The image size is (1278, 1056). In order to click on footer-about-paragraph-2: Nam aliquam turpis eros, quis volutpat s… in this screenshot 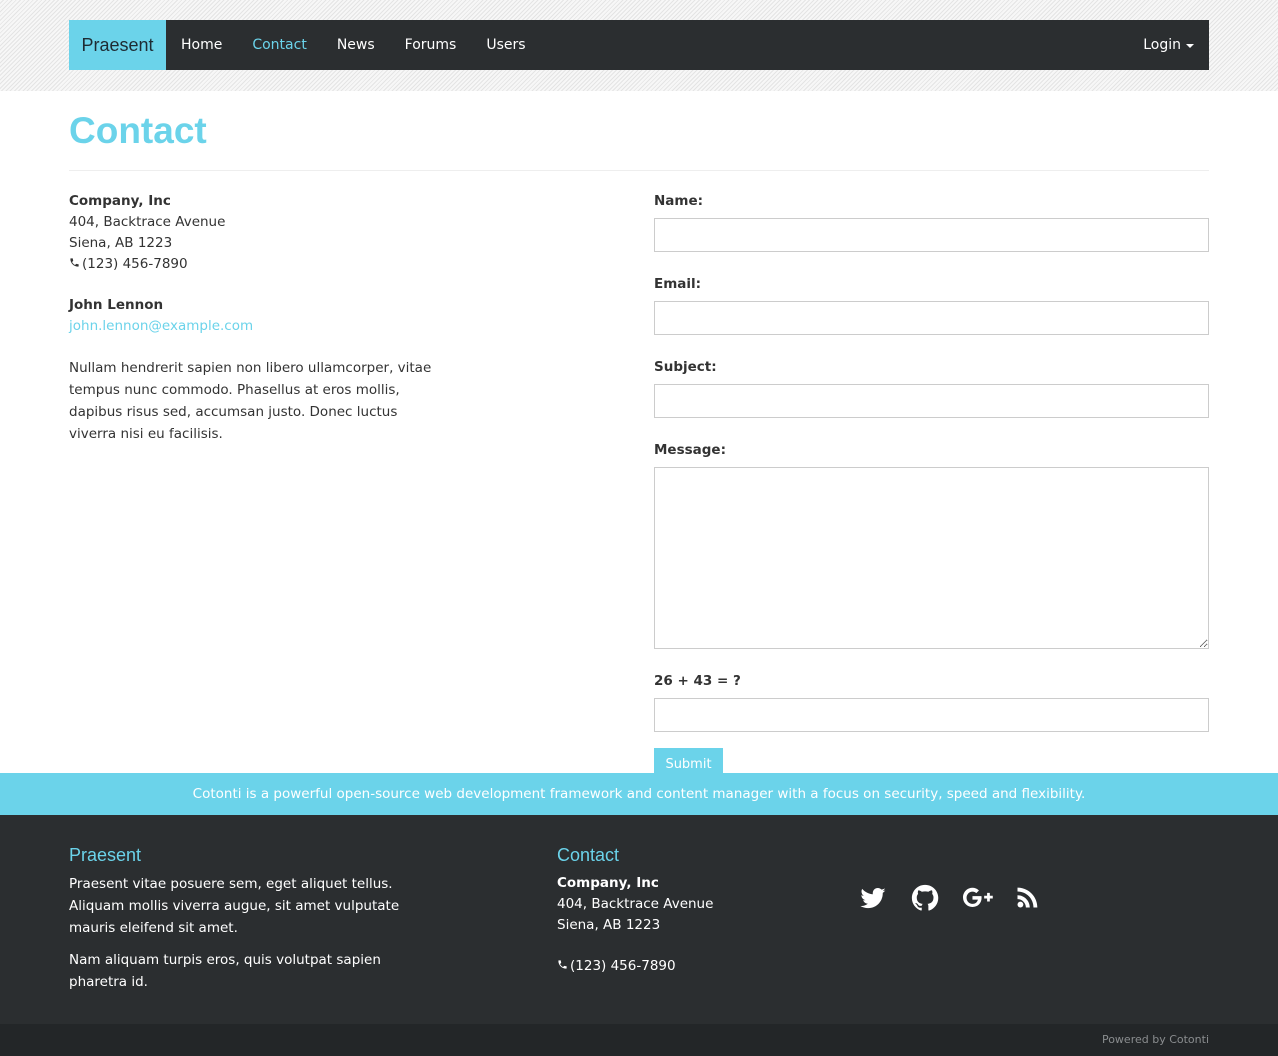, I will do `click(225, 971)`.